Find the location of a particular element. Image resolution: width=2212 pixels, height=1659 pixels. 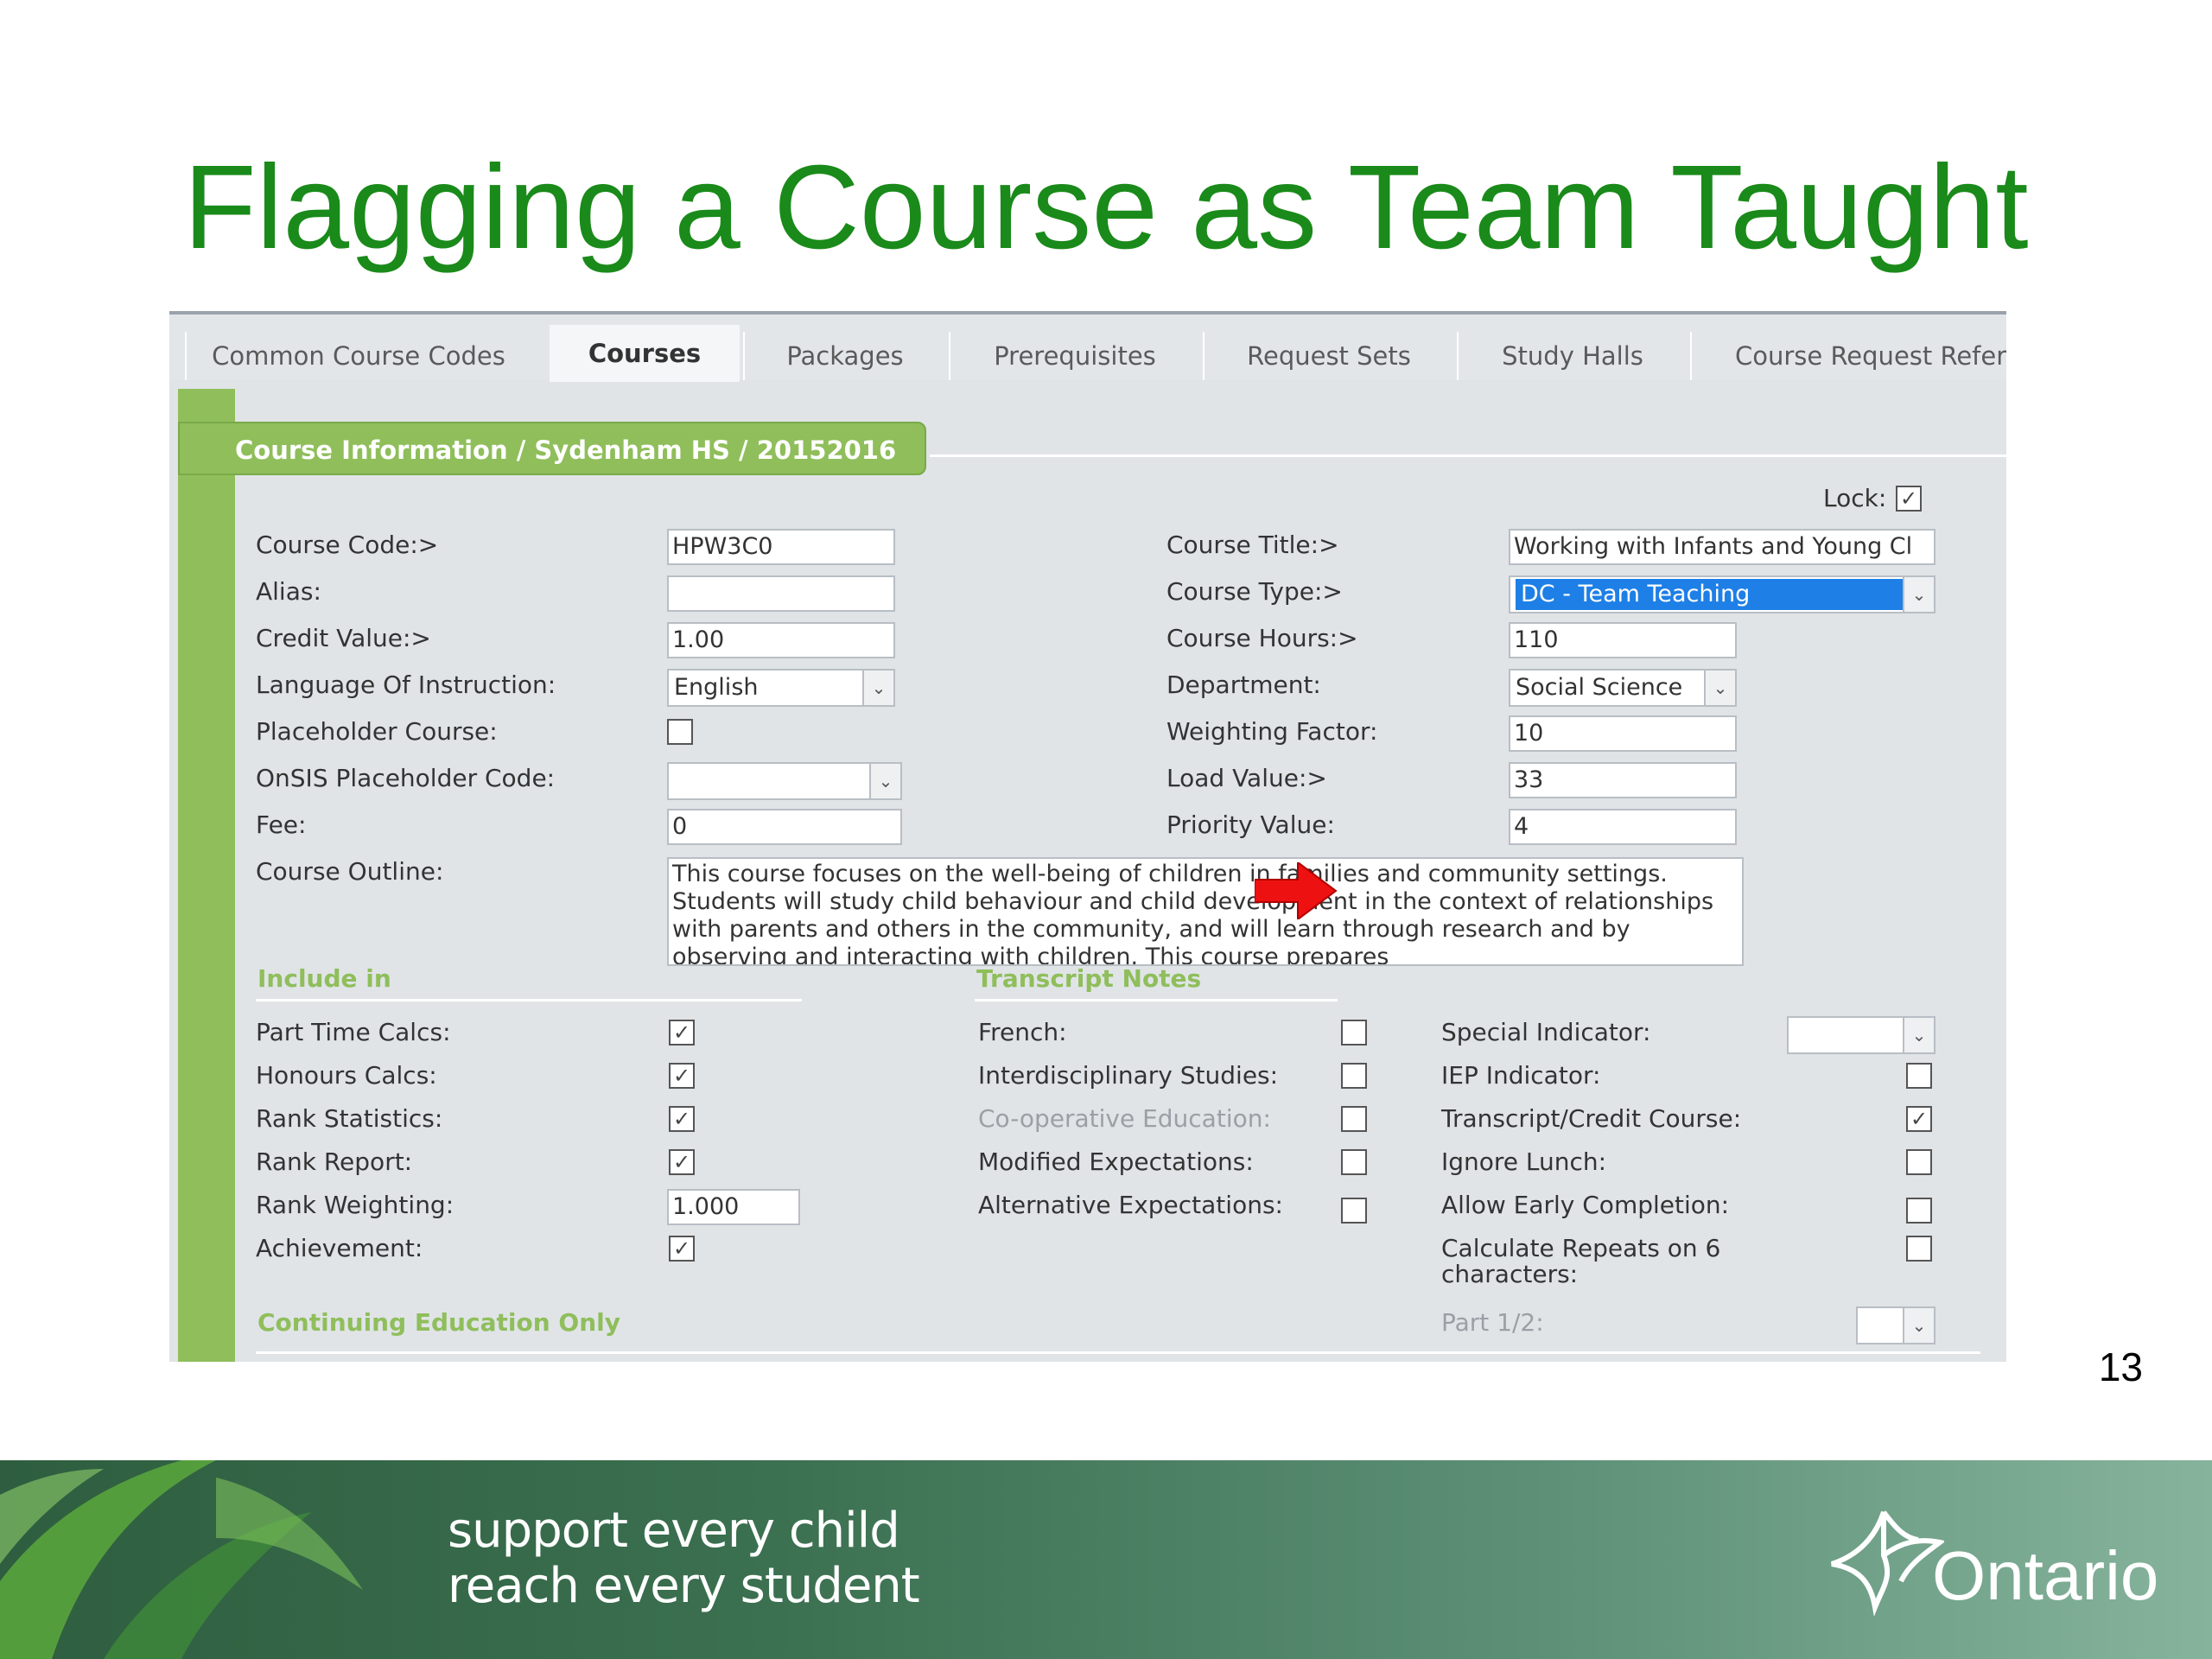

alias-field is located at coordinates (781, 593).